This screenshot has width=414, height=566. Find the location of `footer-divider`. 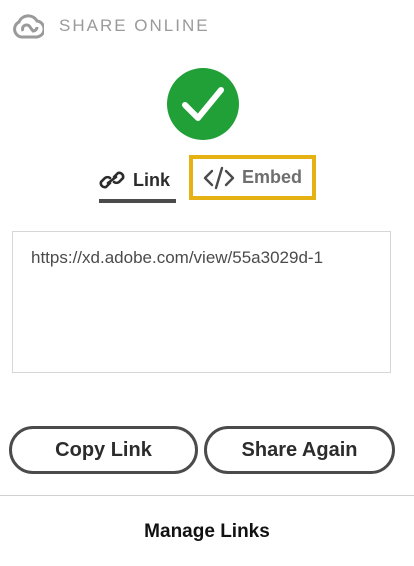

footer-divider is located at coordinates (207, 495).